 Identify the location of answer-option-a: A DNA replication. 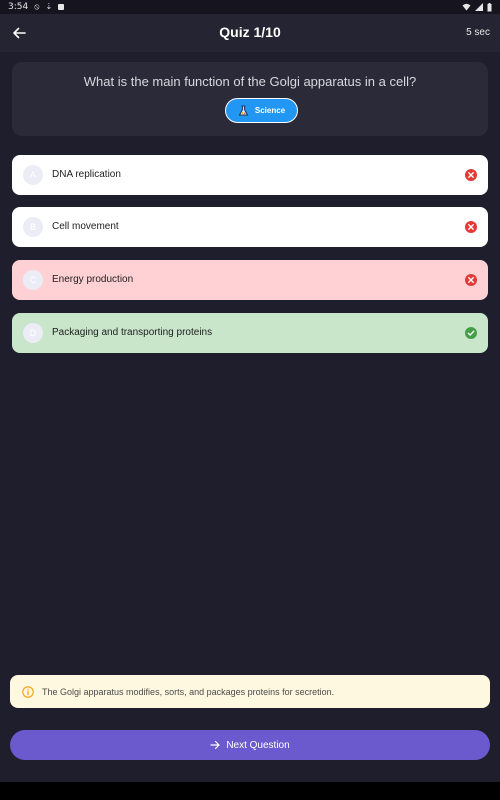
(250, 175).